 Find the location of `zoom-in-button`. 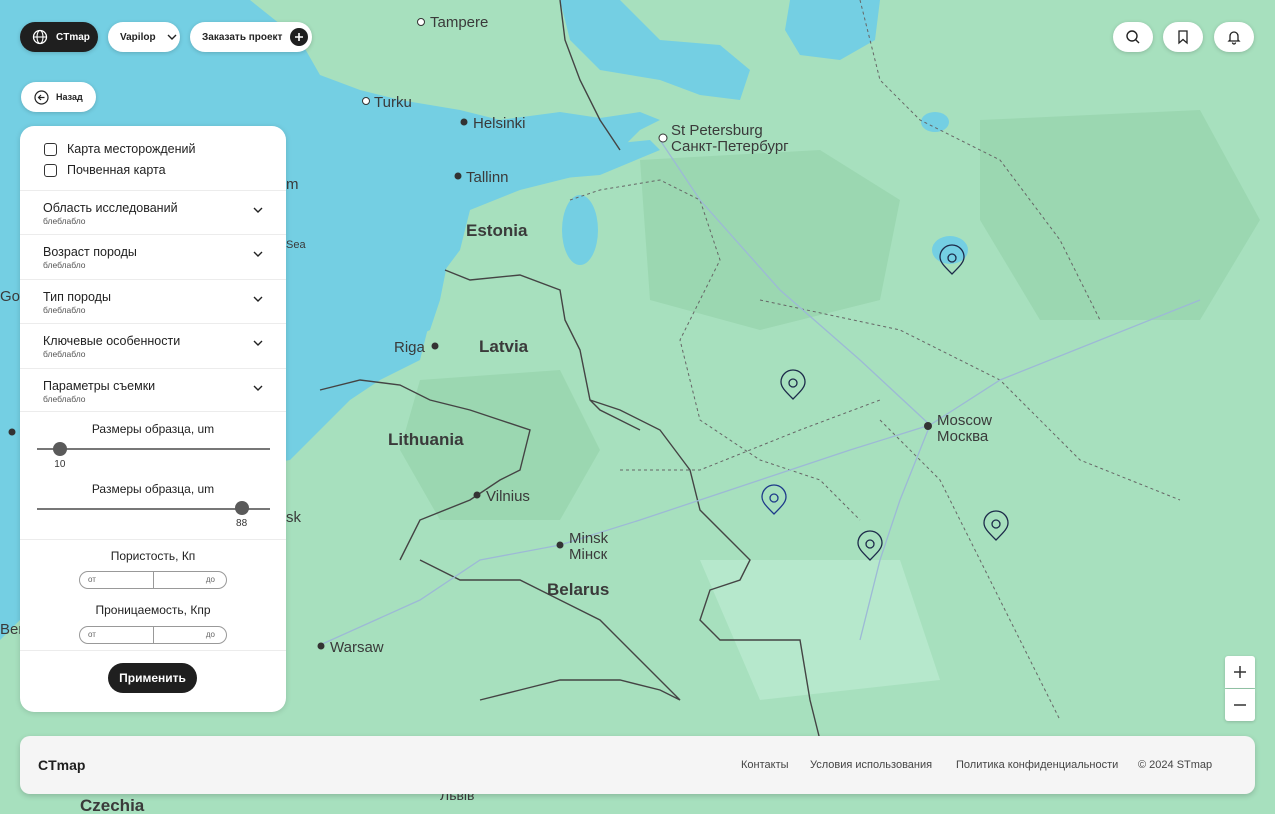

zoom-in-button is located at coordinates (1240, 672).